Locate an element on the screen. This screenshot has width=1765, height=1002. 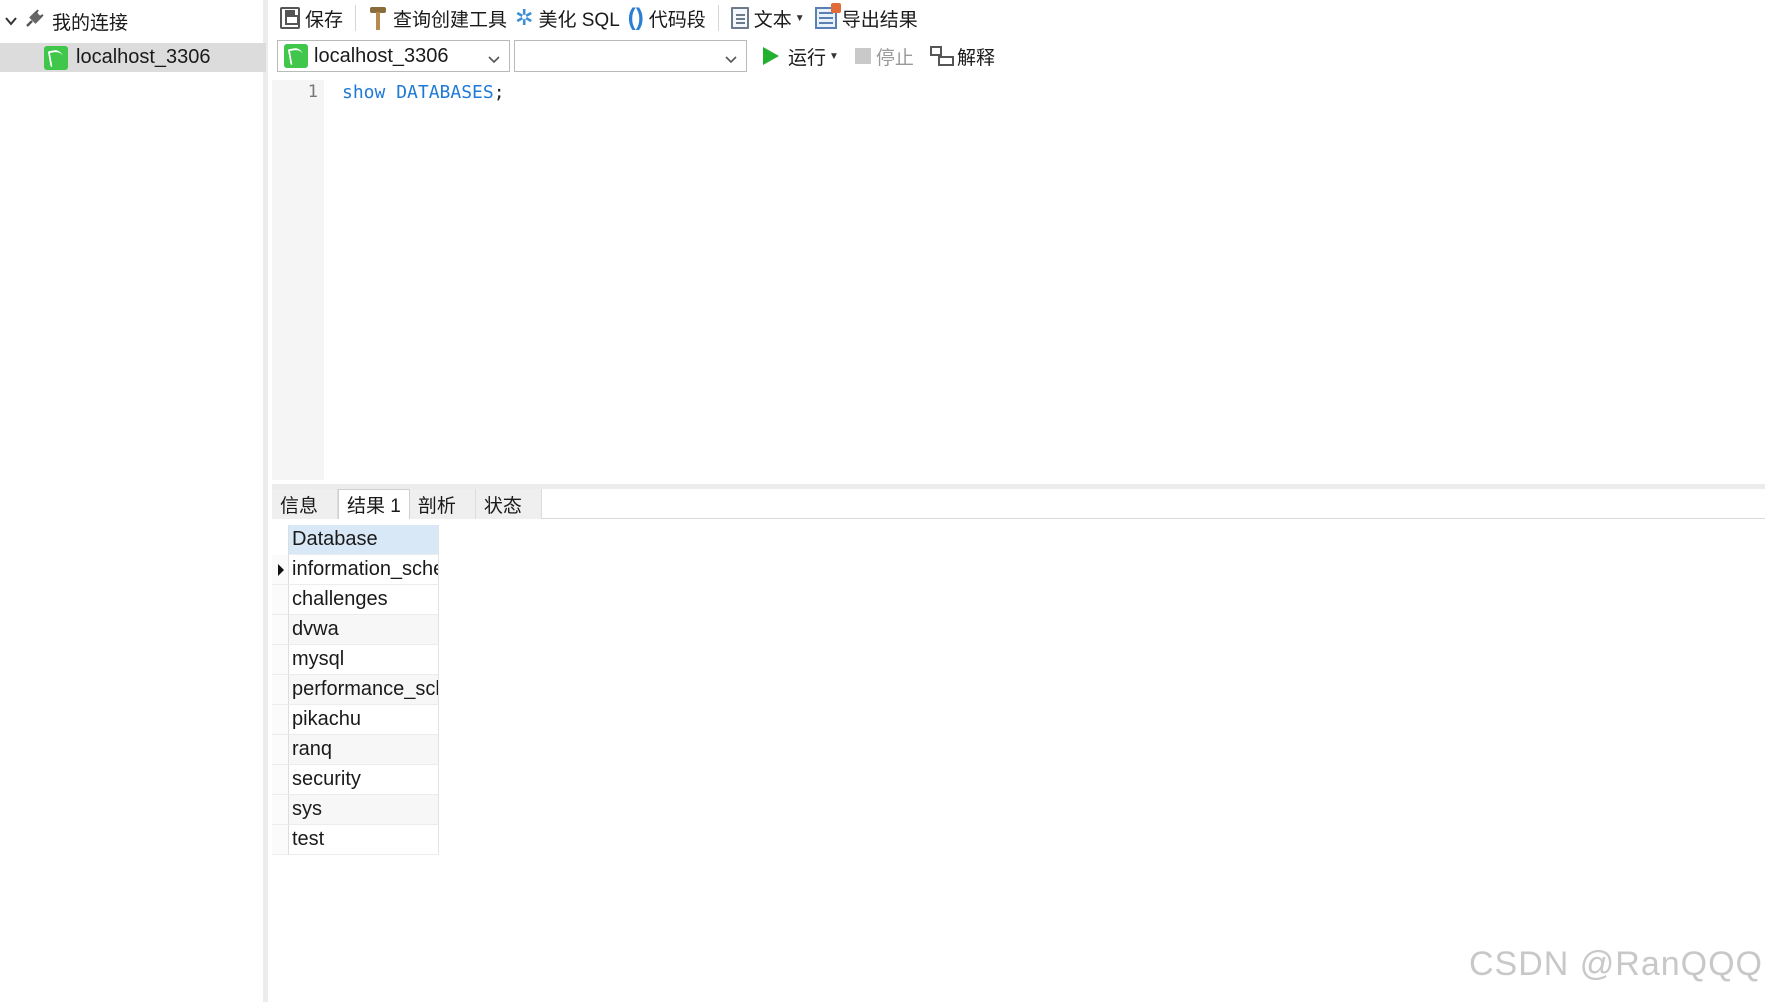
beautify-sql-button: ✲ 美化 SQL is located at coordinates (571, 18).